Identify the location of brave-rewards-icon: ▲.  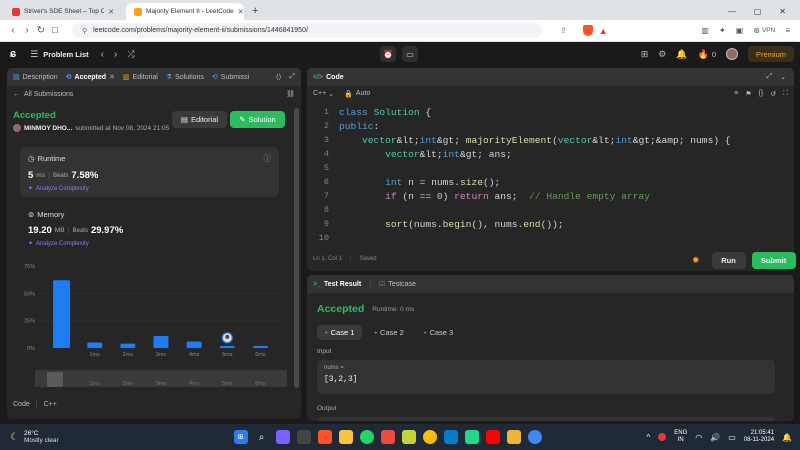
(603, 31).